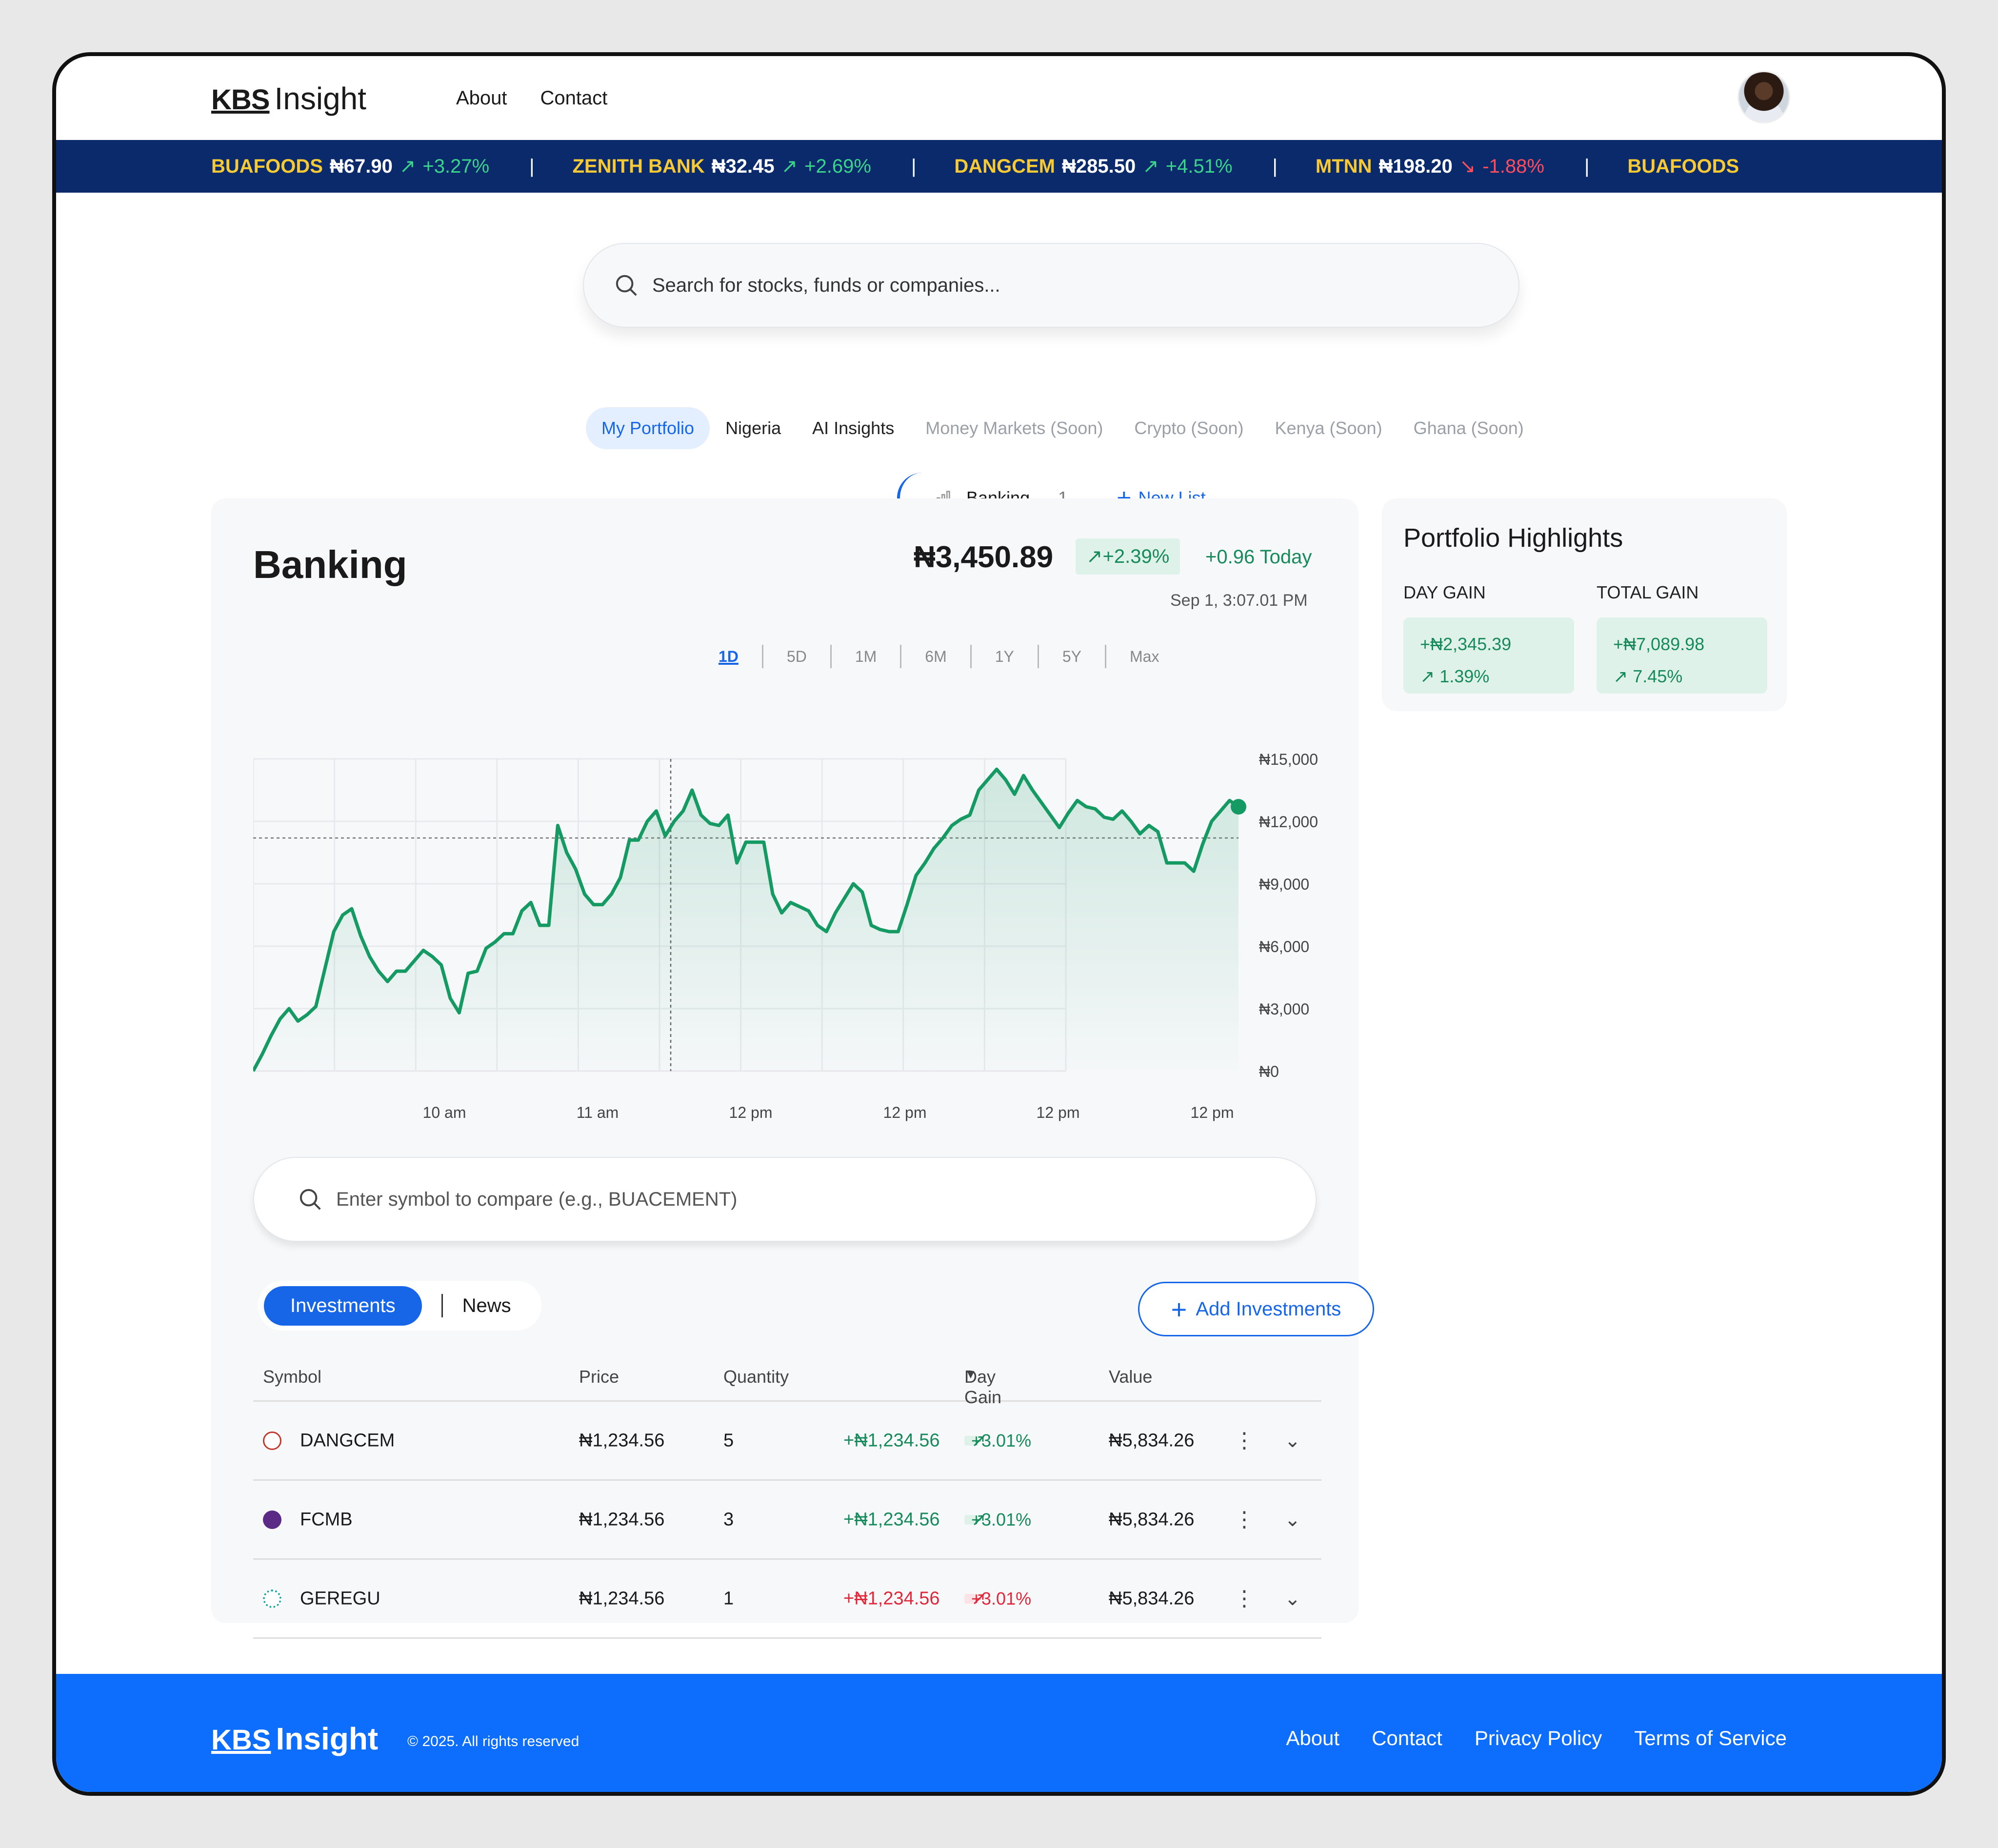 The width and height of the screenshot is (1998, 1848). What do you see at coordinates (1538, 1738) in the screenshot?
I see `footer-privacy-link: Privacy Policy` at bounding box center [1538, 1738].